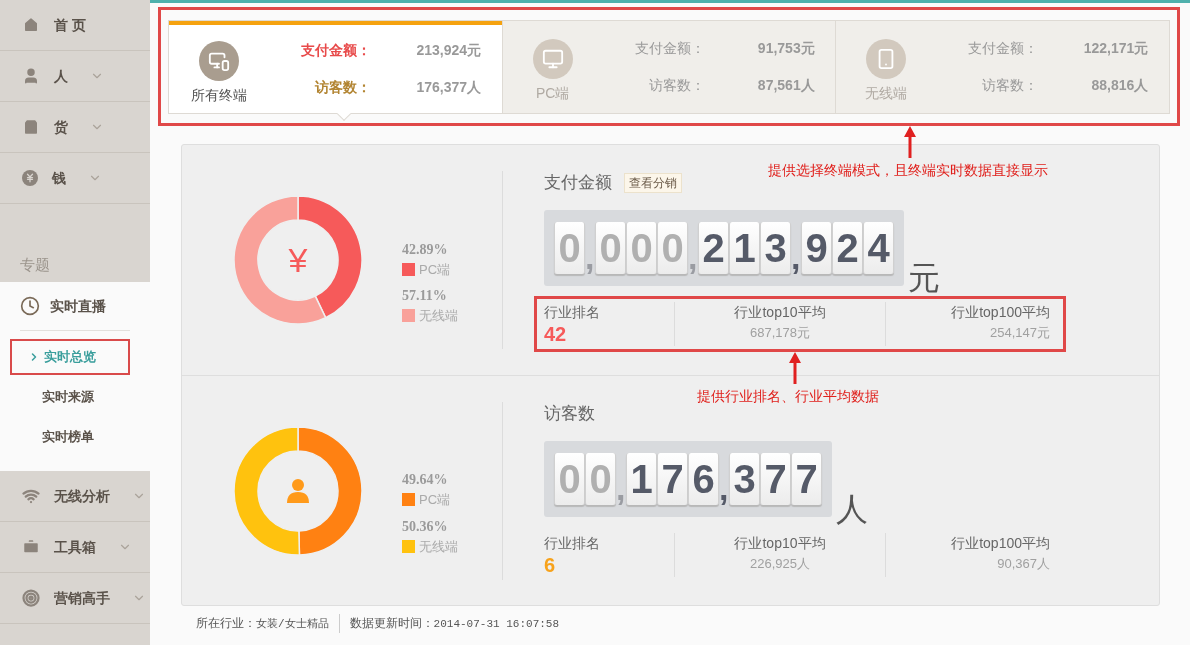  Describe the element at coordinates (31, 25) in the screenshot. I see `home-icon` at that location.